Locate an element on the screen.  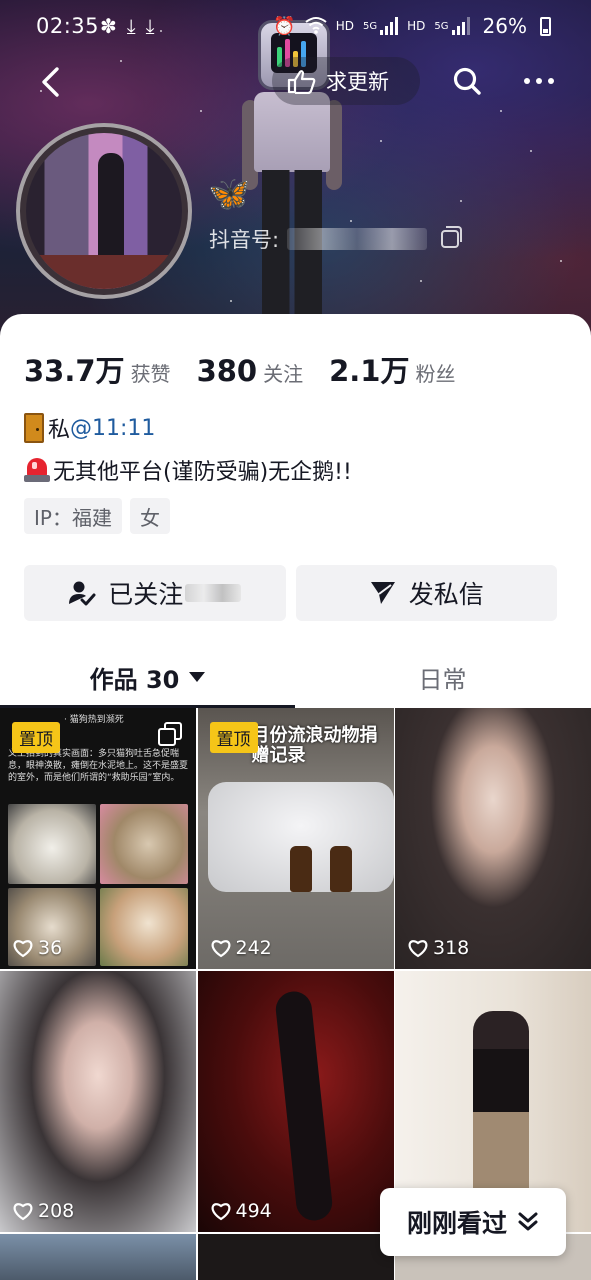
like-count-value: 36 is located at coordinates (50, 948).